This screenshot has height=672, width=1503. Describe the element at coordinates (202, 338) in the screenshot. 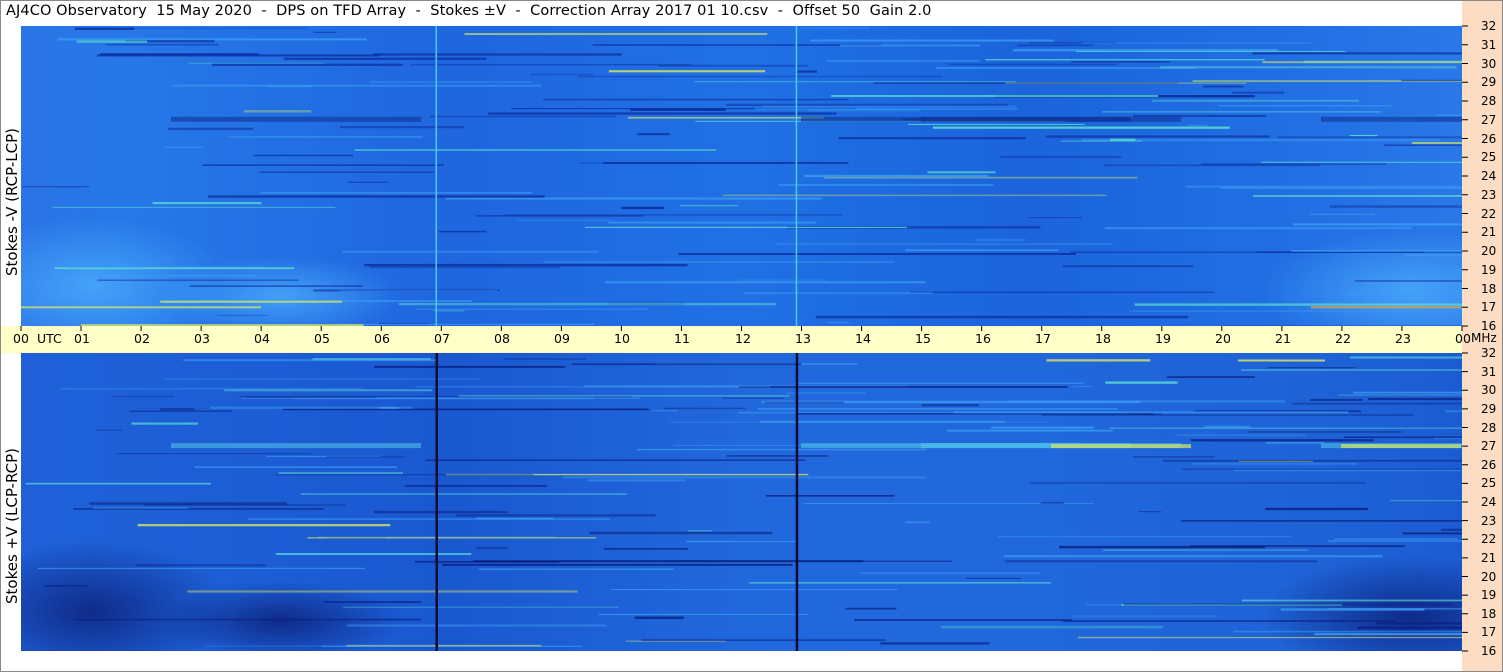

I see `x-tick-label: 03` at that location.